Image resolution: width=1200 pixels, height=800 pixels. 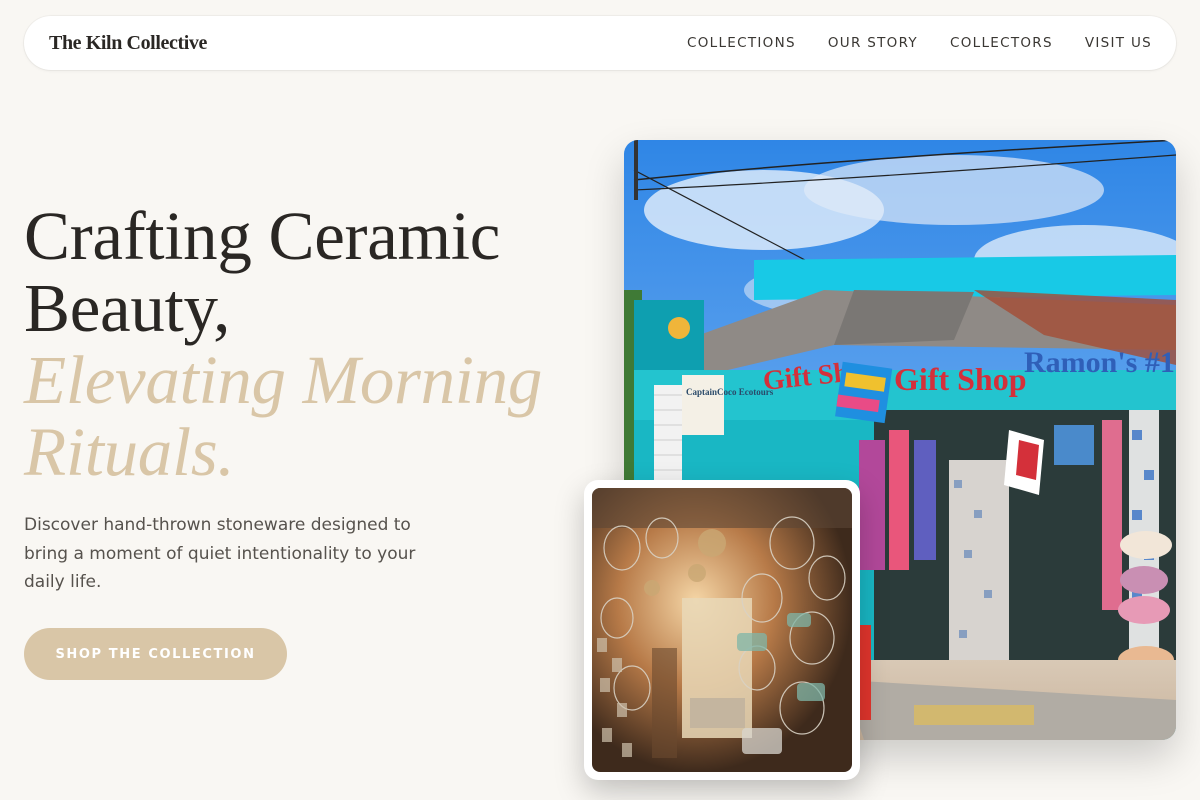 What do you see at coordinates (129, 452) in the screenshot?
I see `hero-title-accent-line-2: Rituals.` at bounding box center [129, 452].